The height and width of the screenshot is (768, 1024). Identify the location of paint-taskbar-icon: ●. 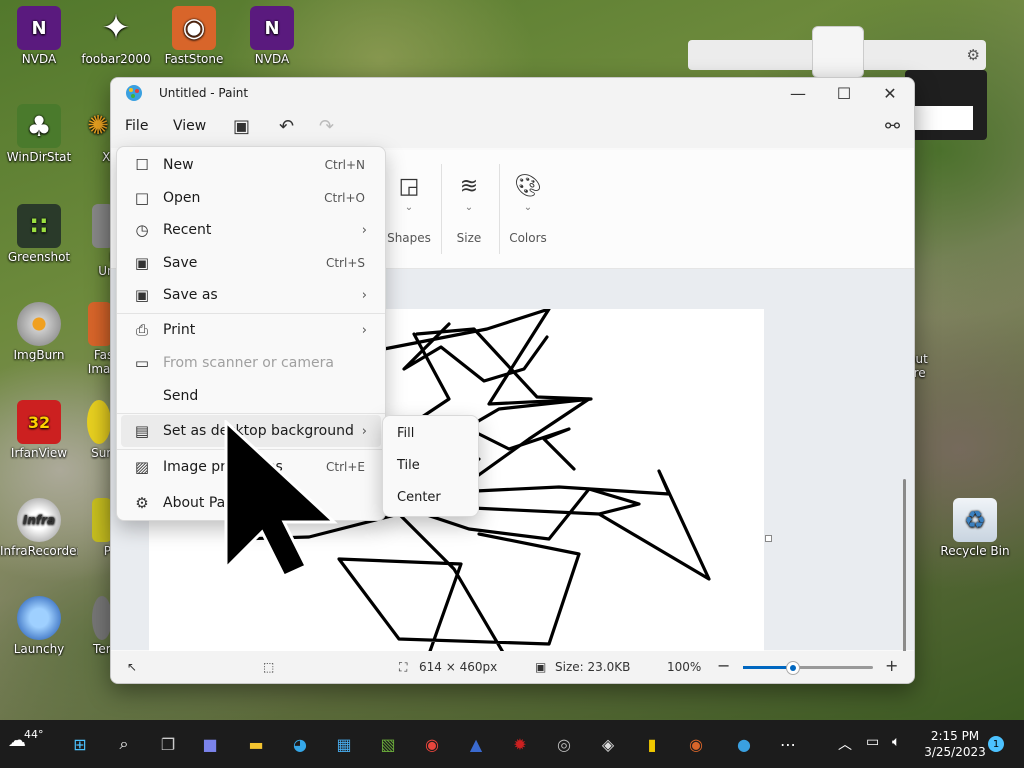
(744, 744).